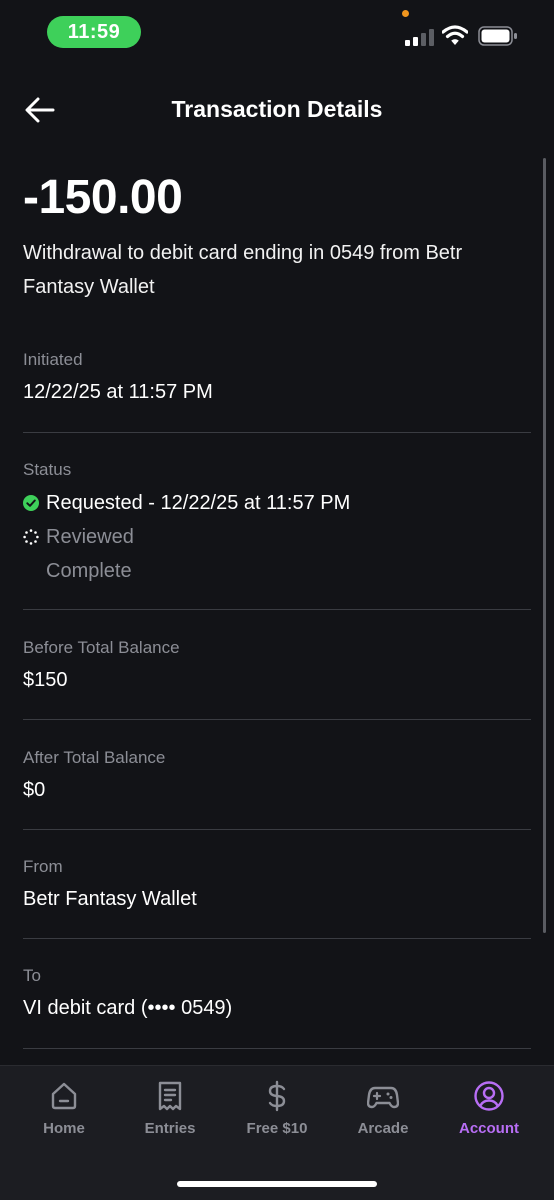  Describe the element at coordinates (198, 502) in the screenshot. I see `status-step-requested-label: Requested - 12/22/25 at 11:57 PM` at that location.